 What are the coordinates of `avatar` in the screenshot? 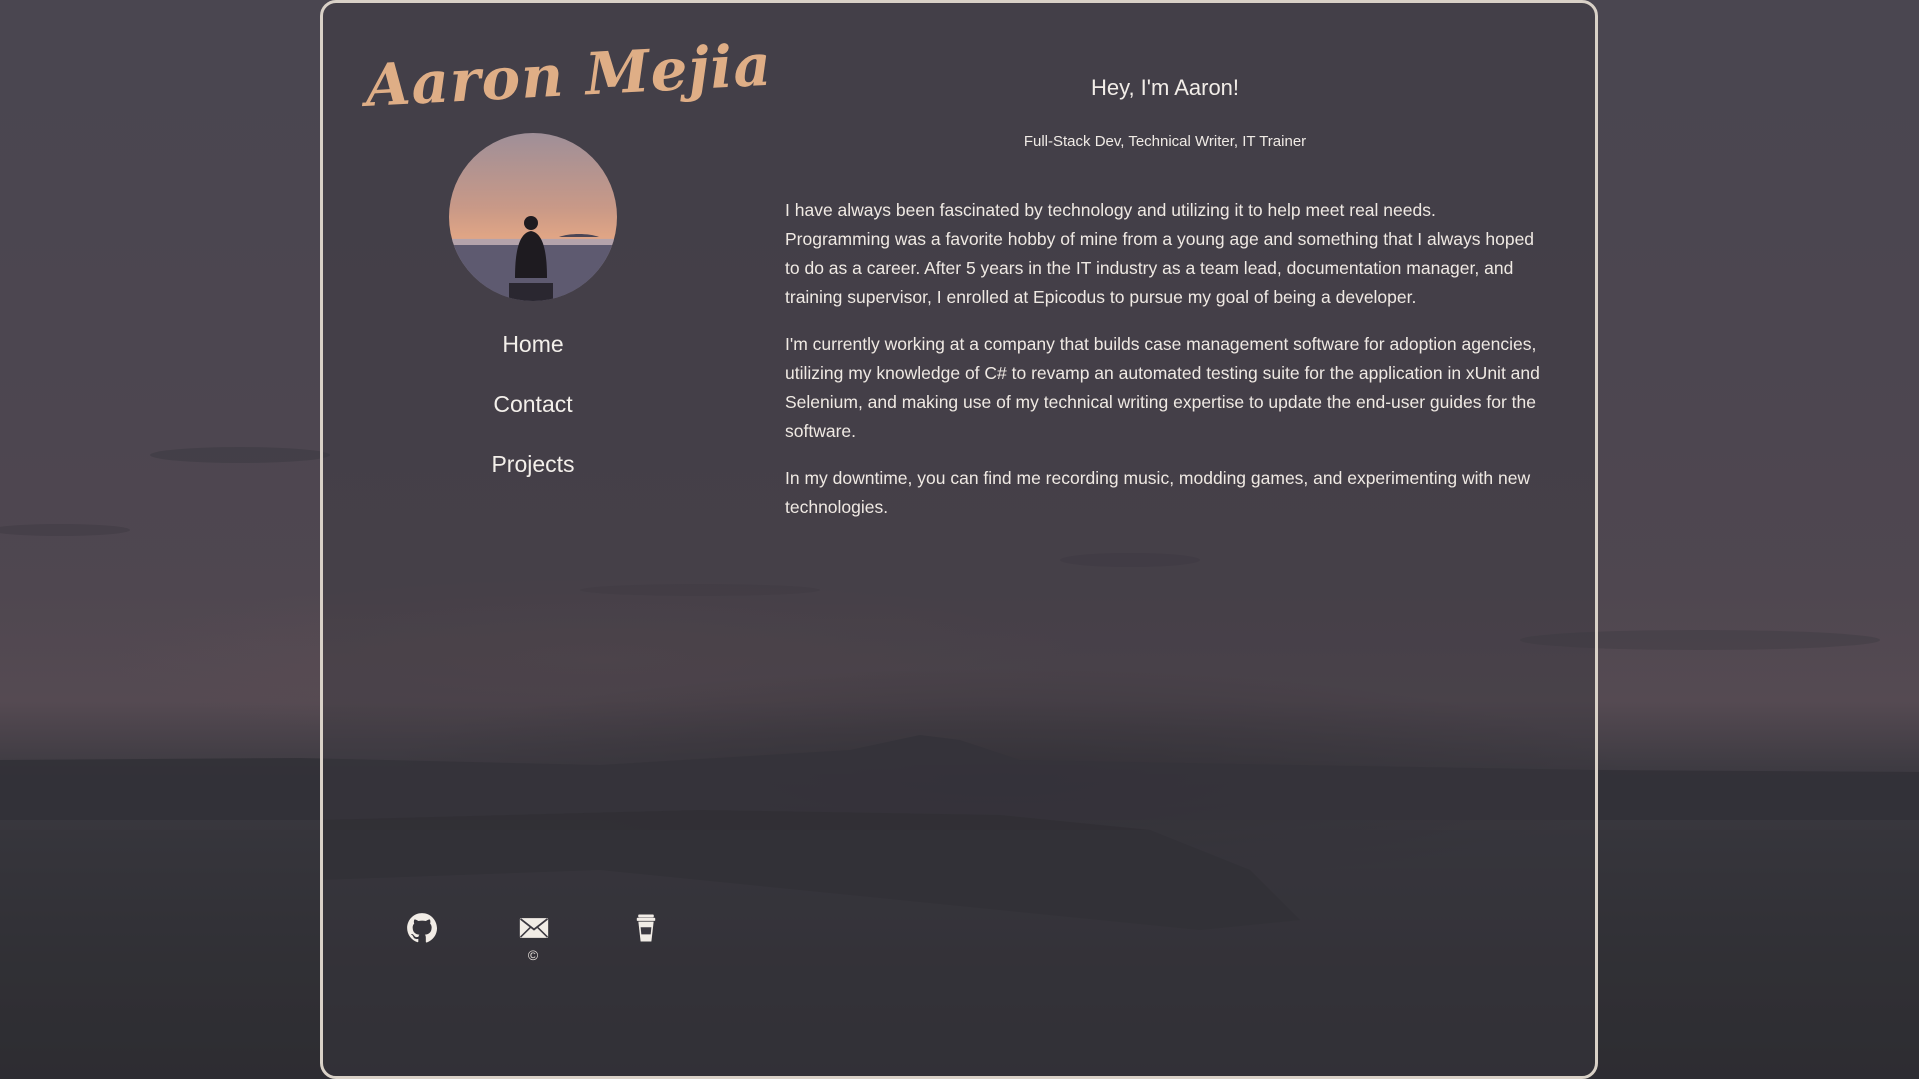 It's located at (533, 217).